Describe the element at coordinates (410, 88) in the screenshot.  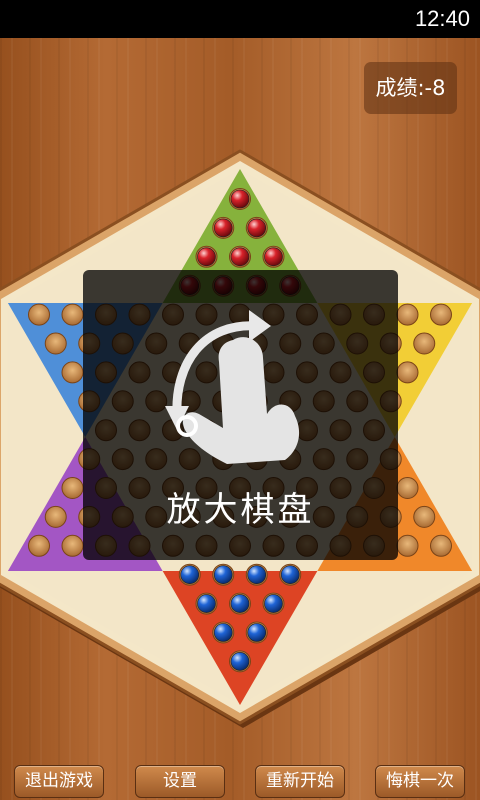
I see `score-display: 成绩:-8` at that location.